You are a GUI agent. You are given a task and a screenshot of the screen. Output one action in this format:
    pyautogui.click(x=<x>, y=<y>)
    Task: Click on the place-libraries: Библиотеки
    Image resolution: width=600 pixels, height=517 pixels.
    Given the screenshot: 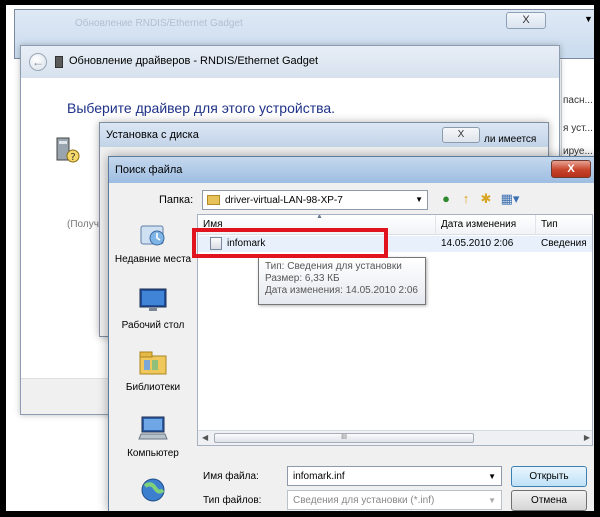 What is the action you would take?
    pyautogui.click(x=153, y=370)
    